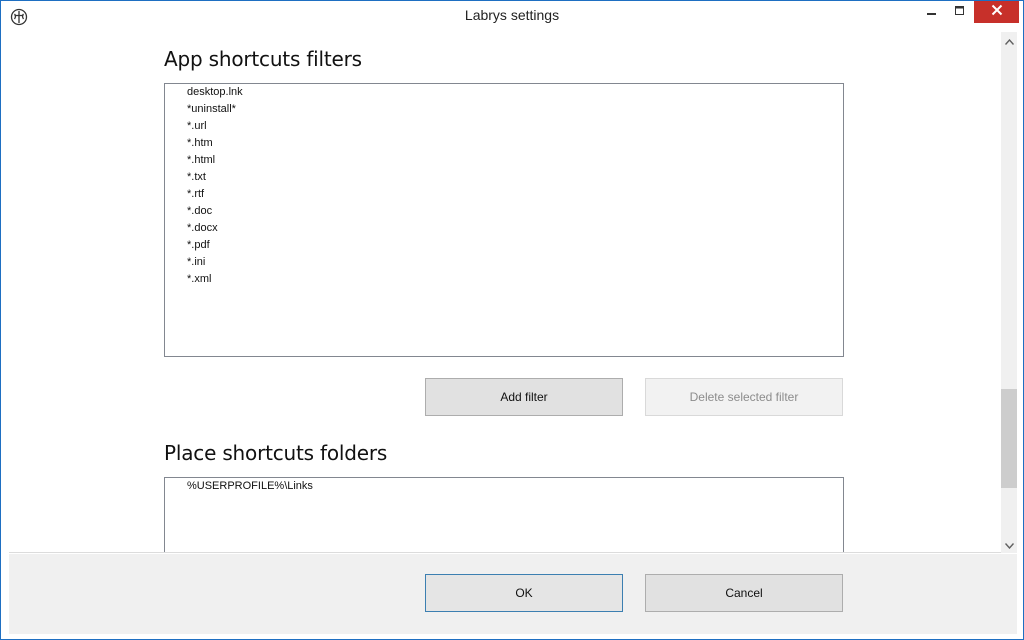 This screenshot has height=640, width=1024. I want to click on list-item: *uninstall*, so click(504, 109).